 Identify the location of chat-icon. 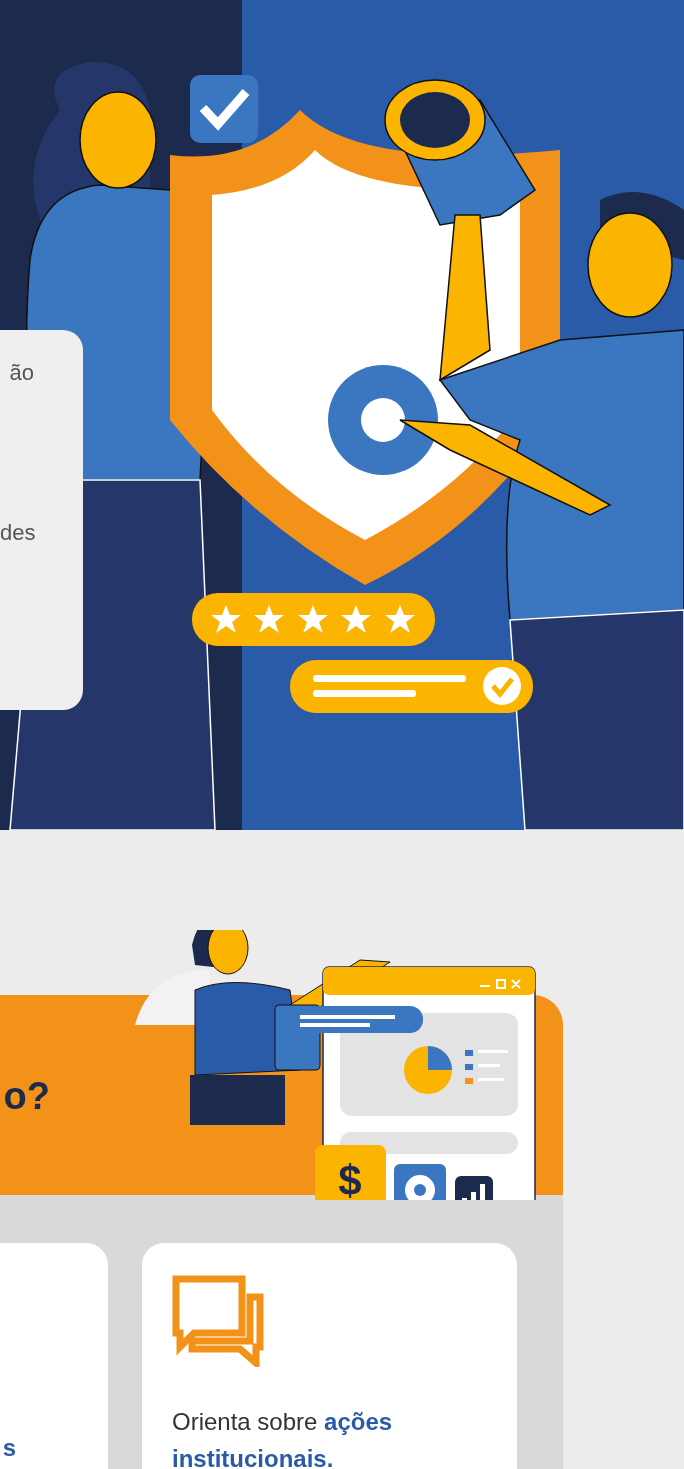
(218, 1321).